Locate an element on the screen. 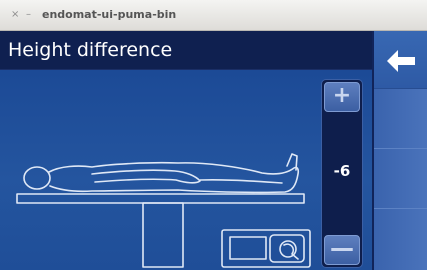 The height and width of the screenshot is (270, 427). table-top is located at coordinates (160, 198).